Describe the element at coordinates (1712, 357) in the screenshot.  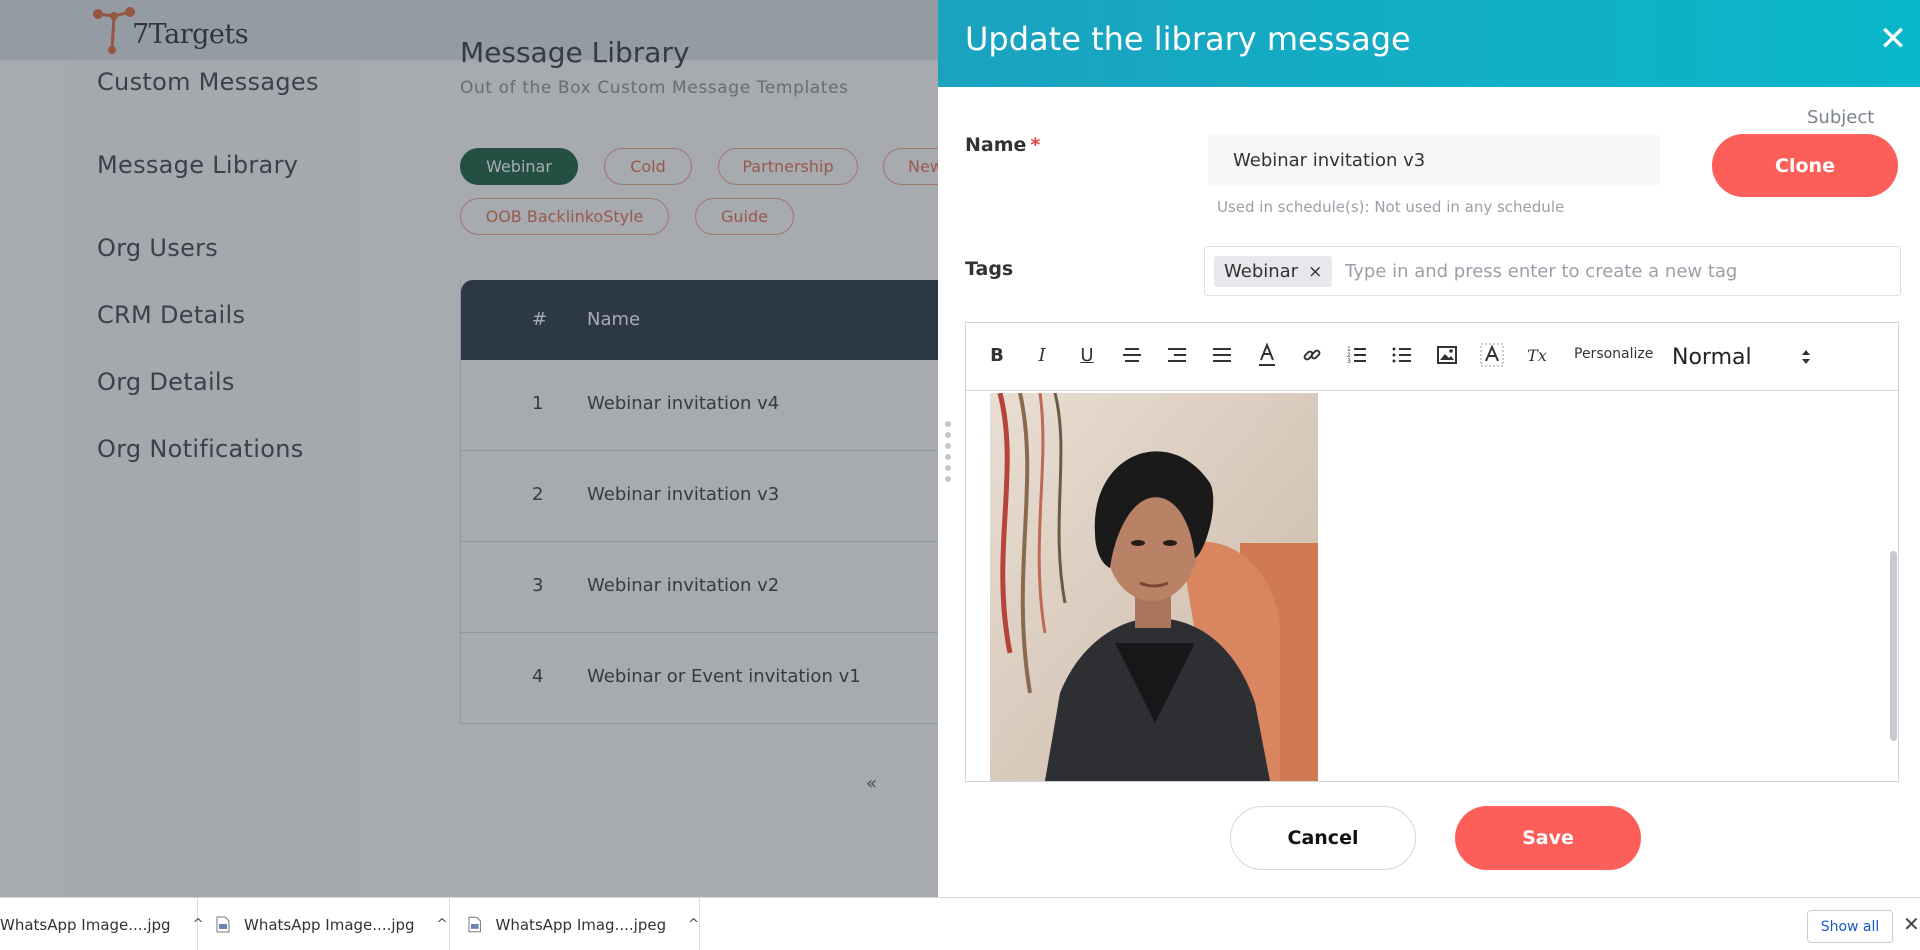
I see `format-select-value: Normal` at that location.